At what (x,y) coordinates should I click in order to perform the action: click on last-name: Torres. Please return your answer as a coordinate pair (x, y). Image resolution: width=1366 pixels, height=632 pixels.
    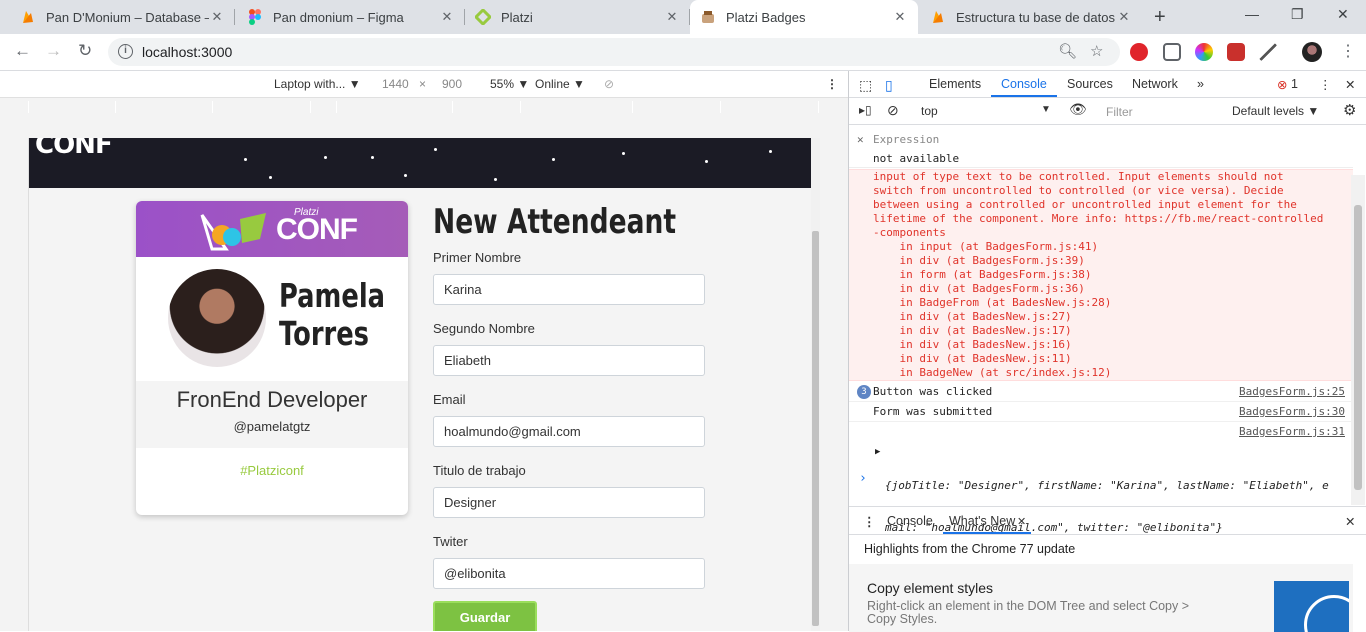
    Looking at the image, I should click on (324, 333).